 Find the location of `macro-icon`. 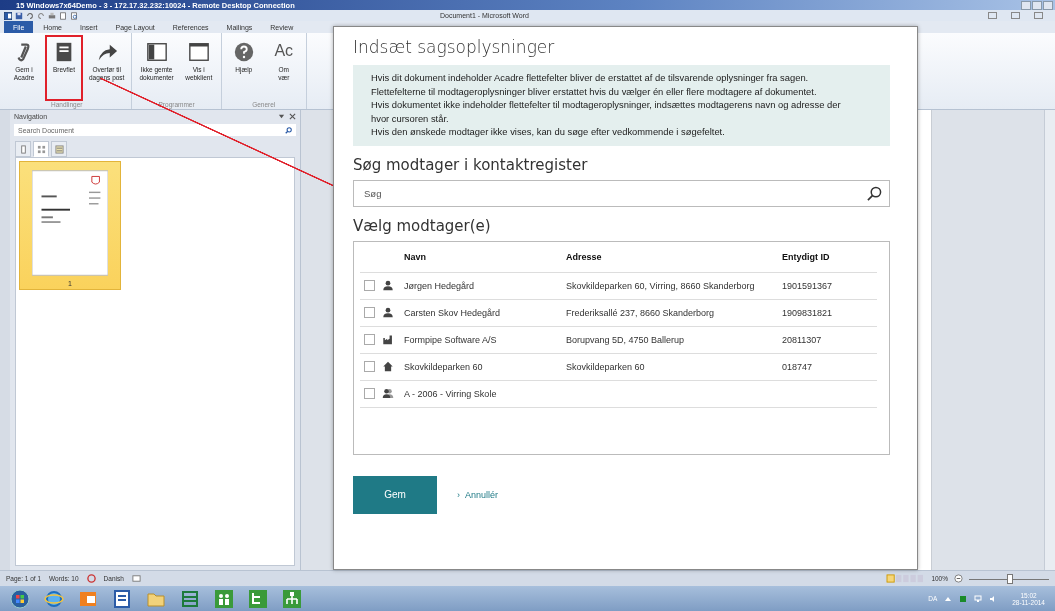

macro-icon is located at coordinates (136, 578).